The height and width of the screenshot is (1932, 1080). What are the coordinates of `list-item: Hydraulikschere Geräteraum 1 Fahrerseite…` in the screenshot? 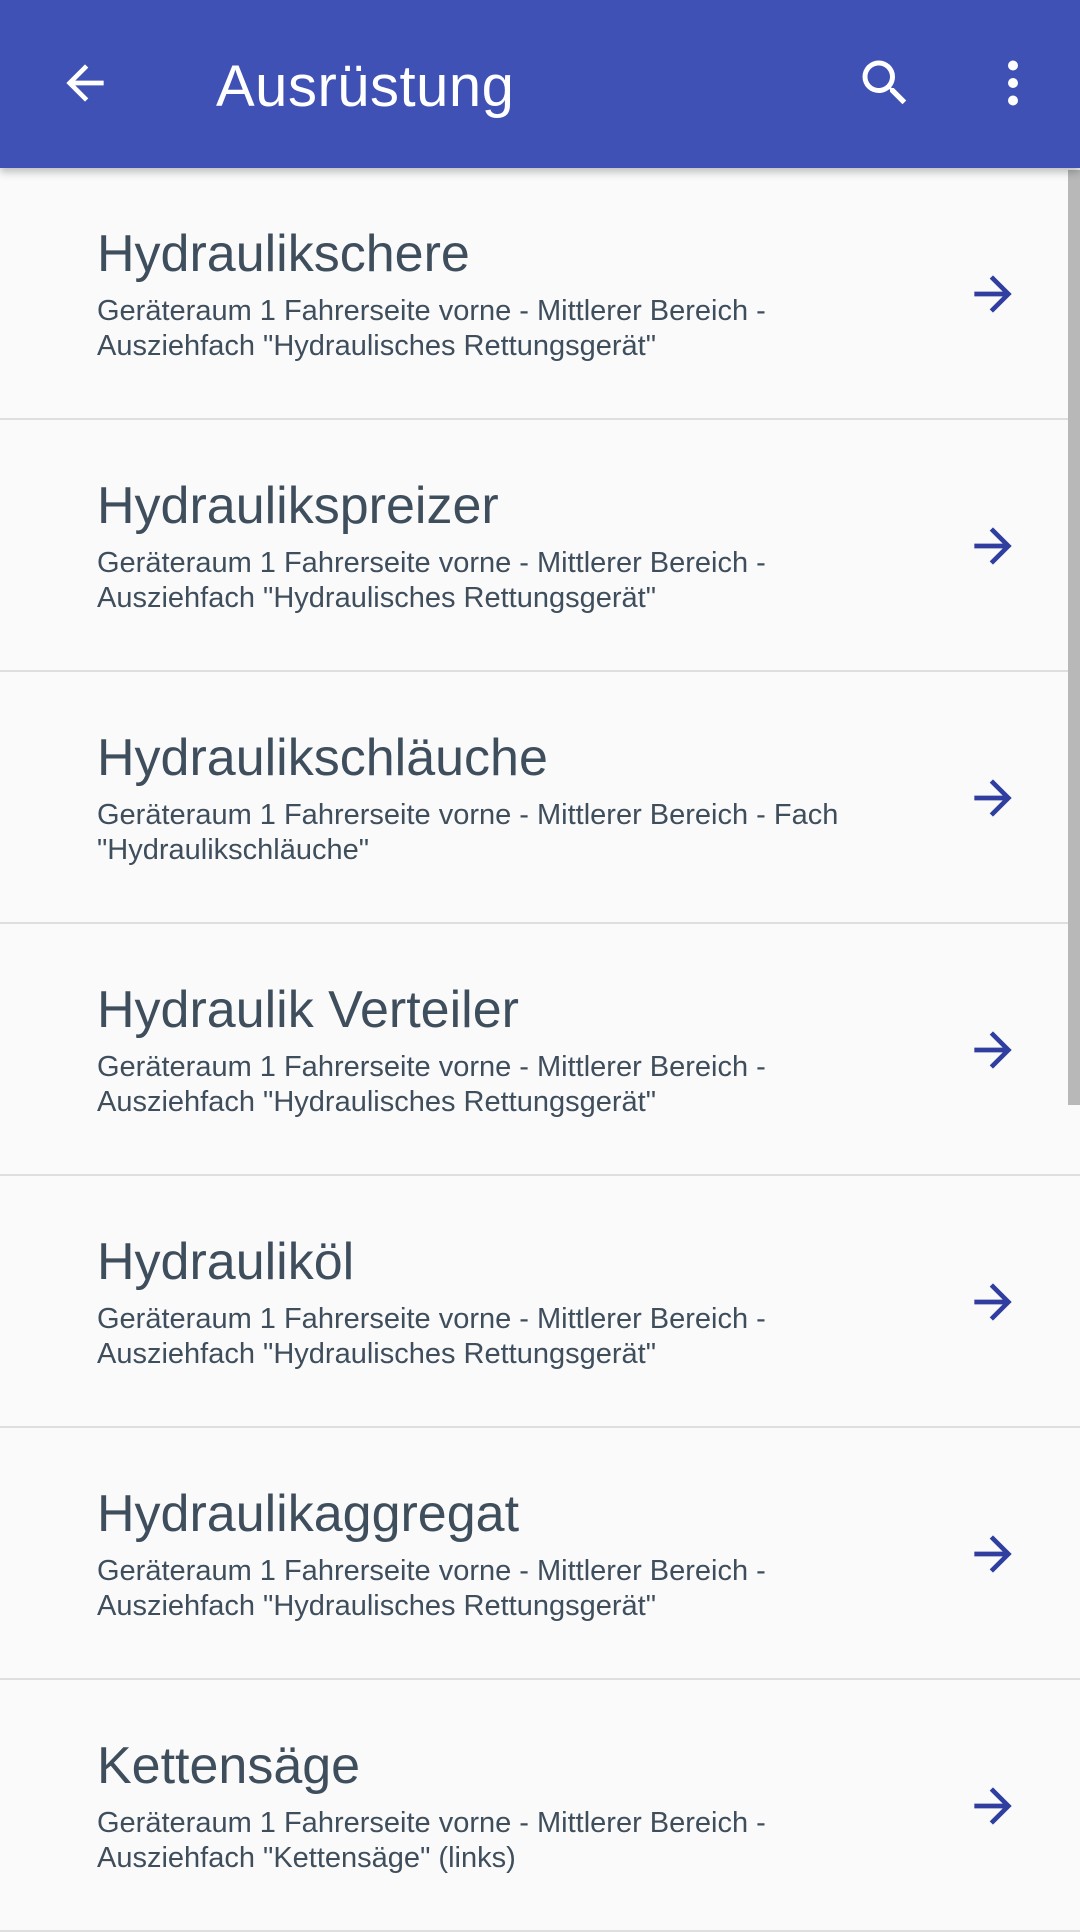 It's located at (540, 294).